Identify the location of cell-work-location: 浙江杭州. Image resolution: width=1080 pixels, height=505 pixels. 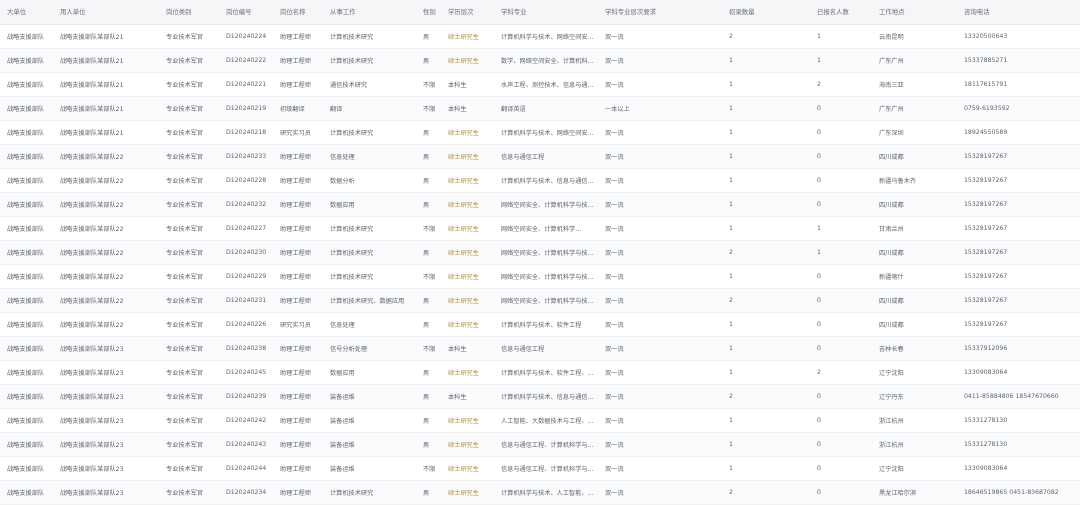
(914, 420).